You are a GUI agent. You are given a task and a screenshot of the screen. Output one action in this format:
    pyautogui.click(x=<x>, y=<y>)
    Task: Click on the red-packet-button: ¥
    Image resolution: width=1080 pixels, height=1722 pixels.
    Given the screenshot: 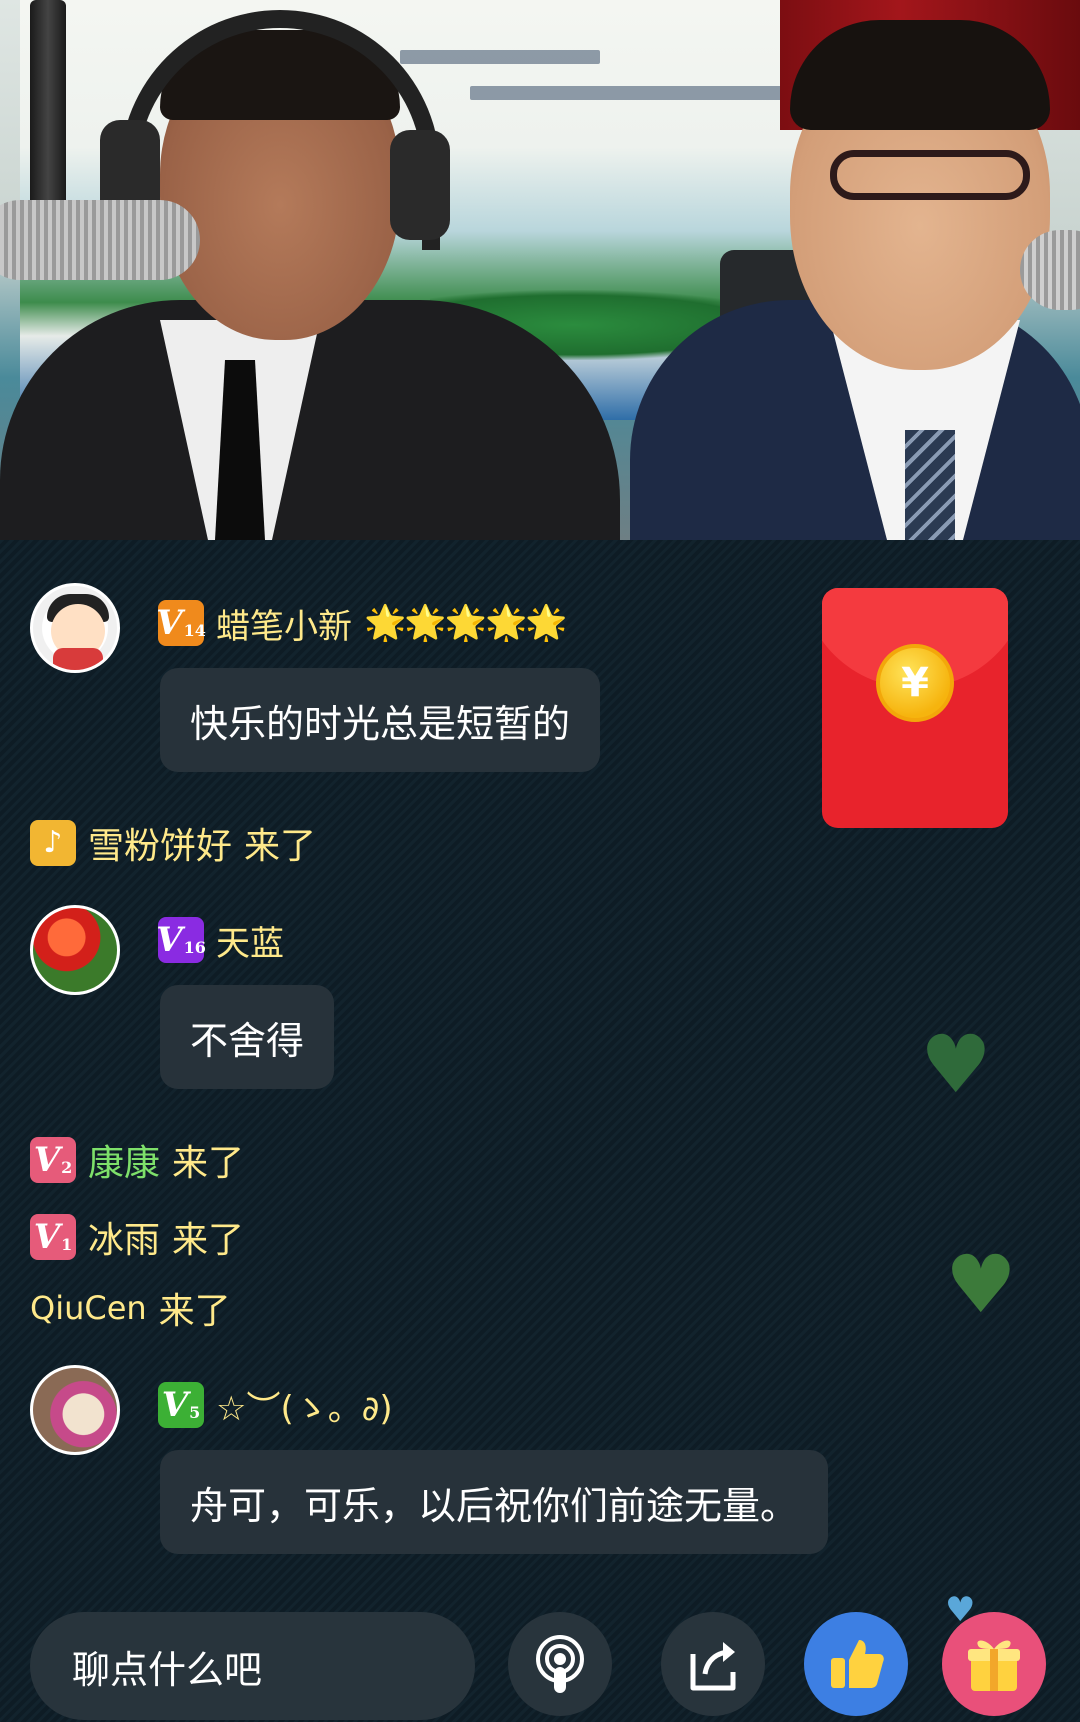 What is the action you would take?
    pyautogui.click(x=915, y=708)
    